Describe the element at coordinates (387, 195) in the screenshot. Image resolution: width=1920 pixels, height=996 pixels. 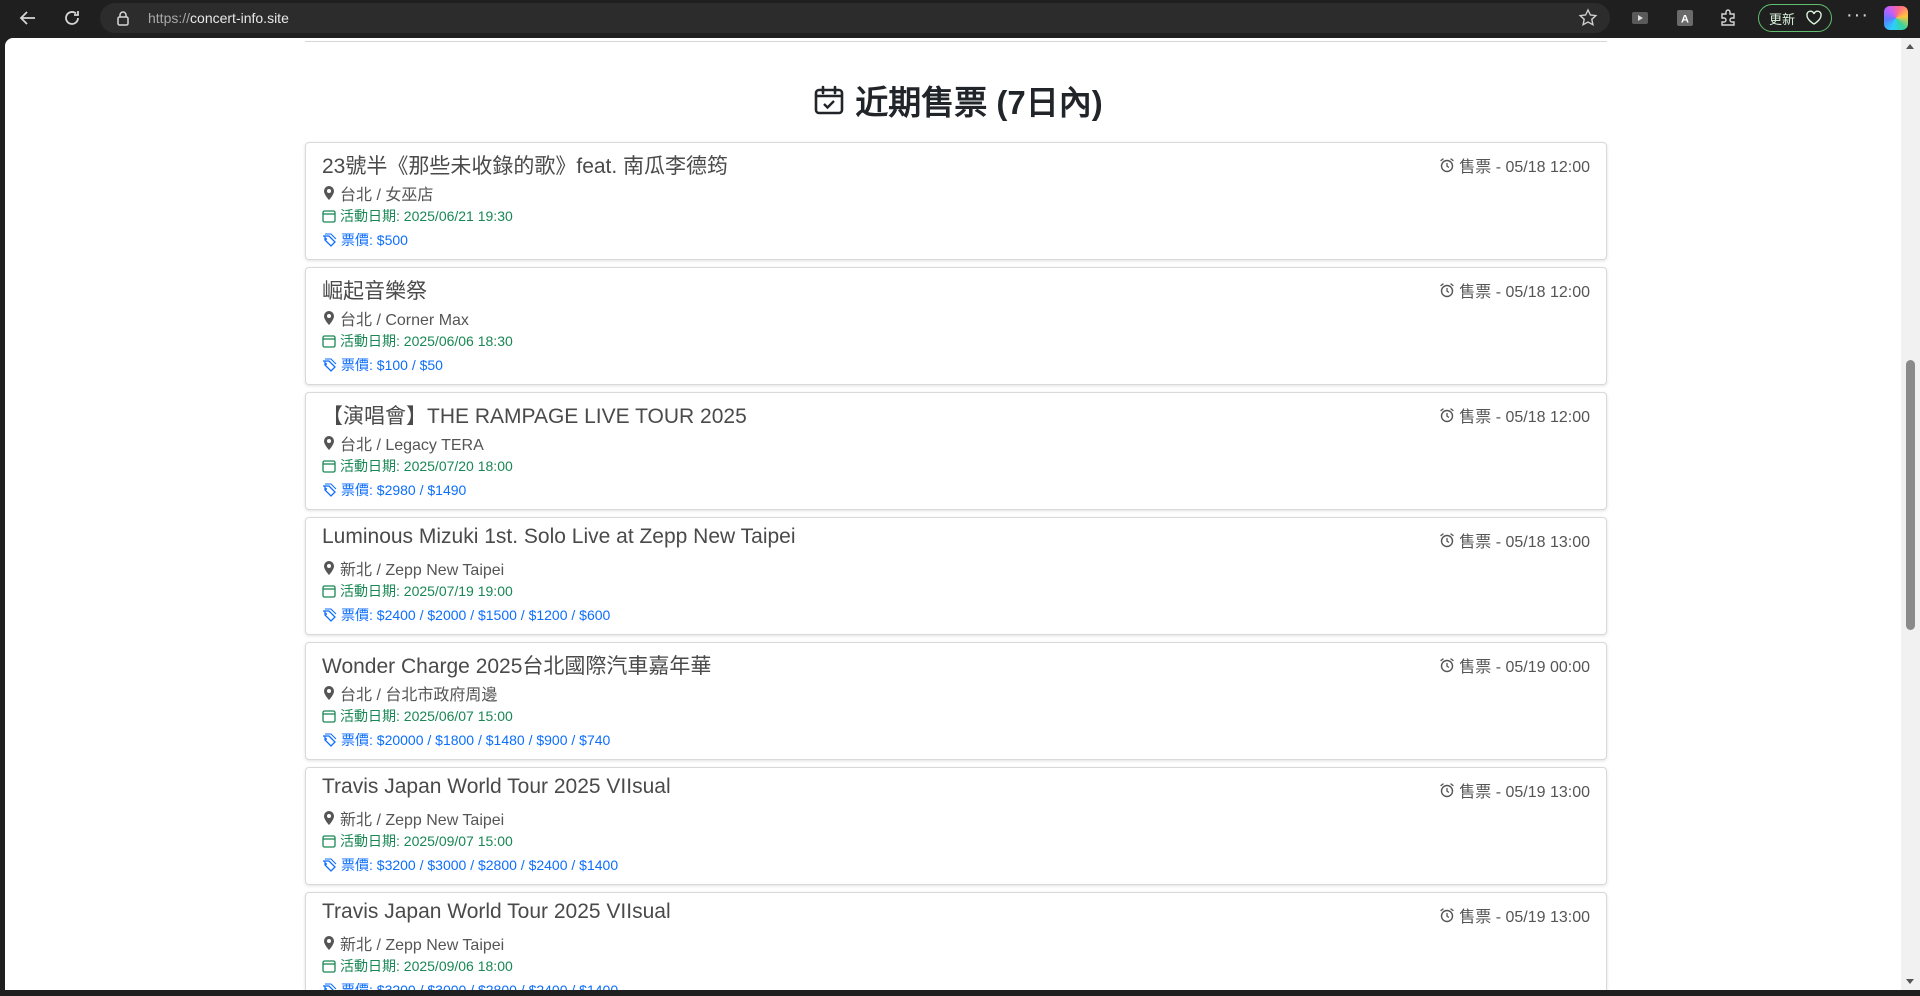
I see `location-text: 台北 / 女巫店` at that location.